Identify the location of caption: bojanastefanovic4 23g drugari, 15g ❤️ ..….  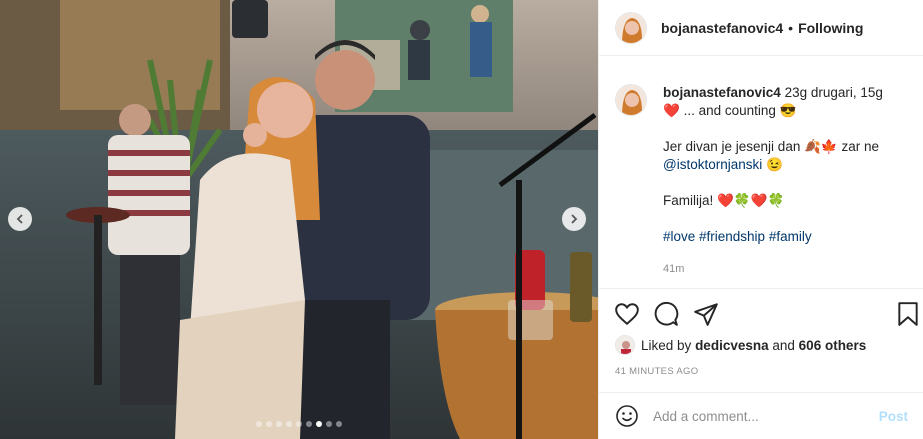
(765, 181).